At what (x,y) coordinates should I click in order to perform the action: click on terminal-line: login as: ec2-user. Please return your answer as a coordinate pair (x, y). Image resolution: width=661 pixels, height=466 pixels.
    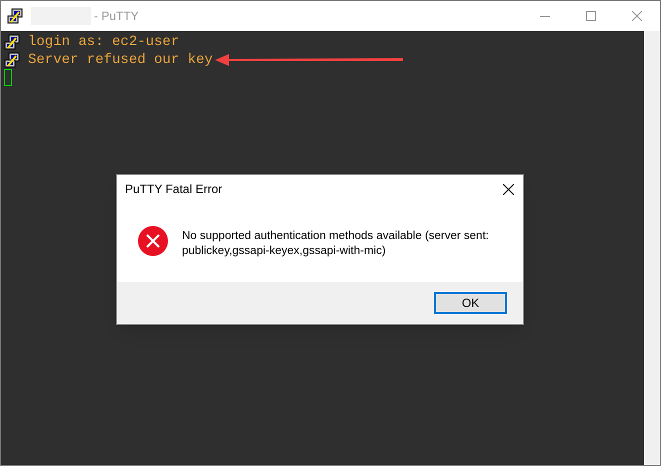
    Looking at the image, I should click on (104, 42).